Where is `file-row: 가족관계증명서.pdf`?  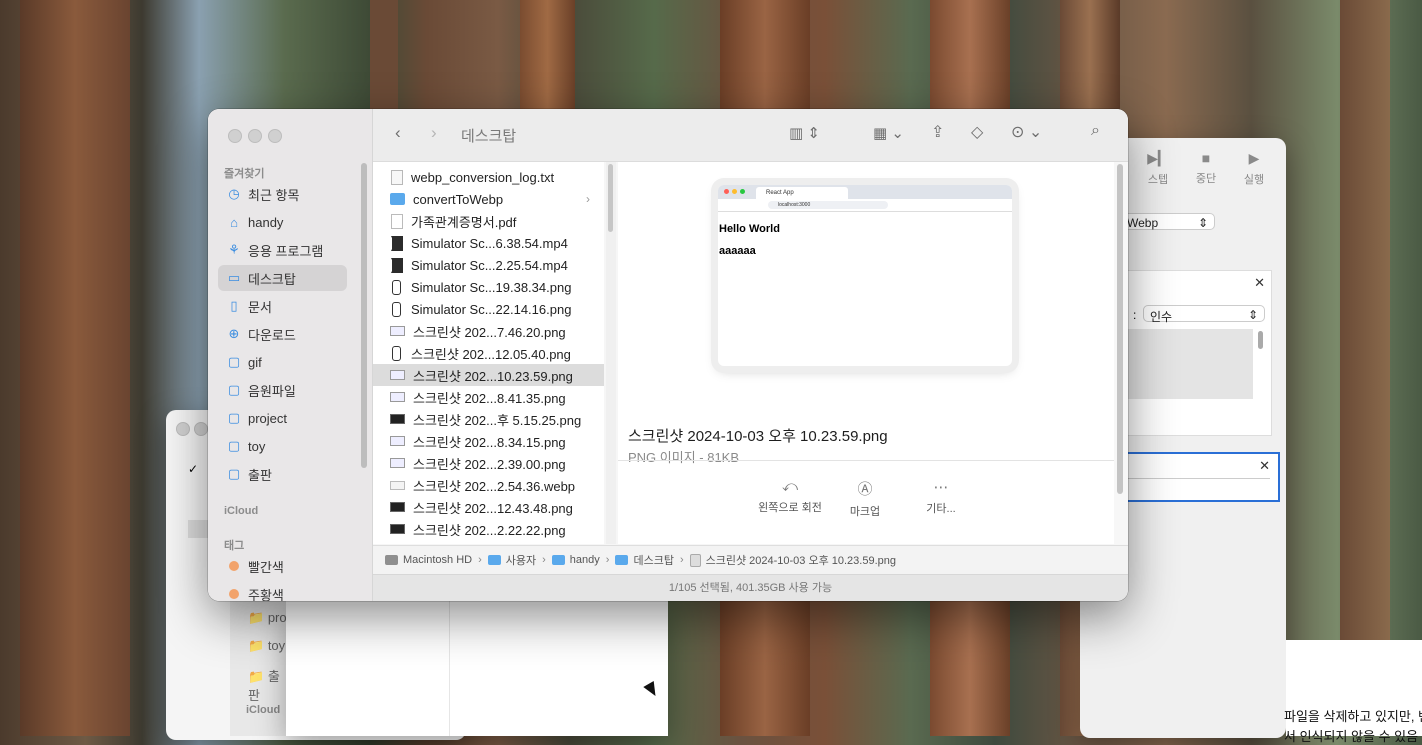 file-row: 가족관계증명서.pdf is located at coordinates (488, 221).